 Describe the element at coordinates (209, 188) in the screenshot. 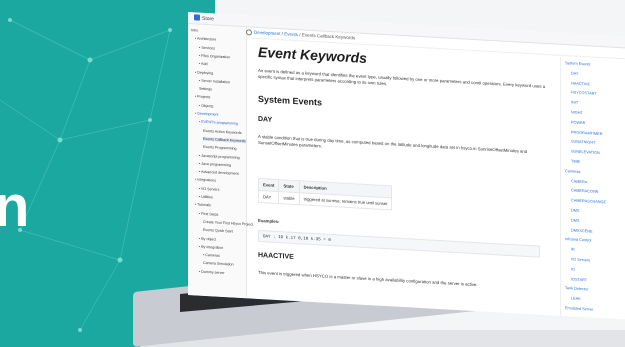

I see `sidebar-item: • I/O Servers` at that location.